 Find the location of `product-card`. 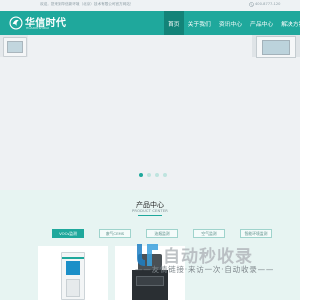

product-card is located at coordinates (73, 273).